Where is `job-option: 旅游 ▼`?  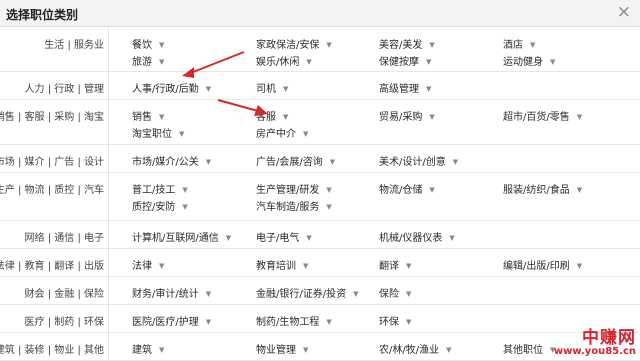
job-option: 旅游 ▼ is located at coordinates (148, 60).